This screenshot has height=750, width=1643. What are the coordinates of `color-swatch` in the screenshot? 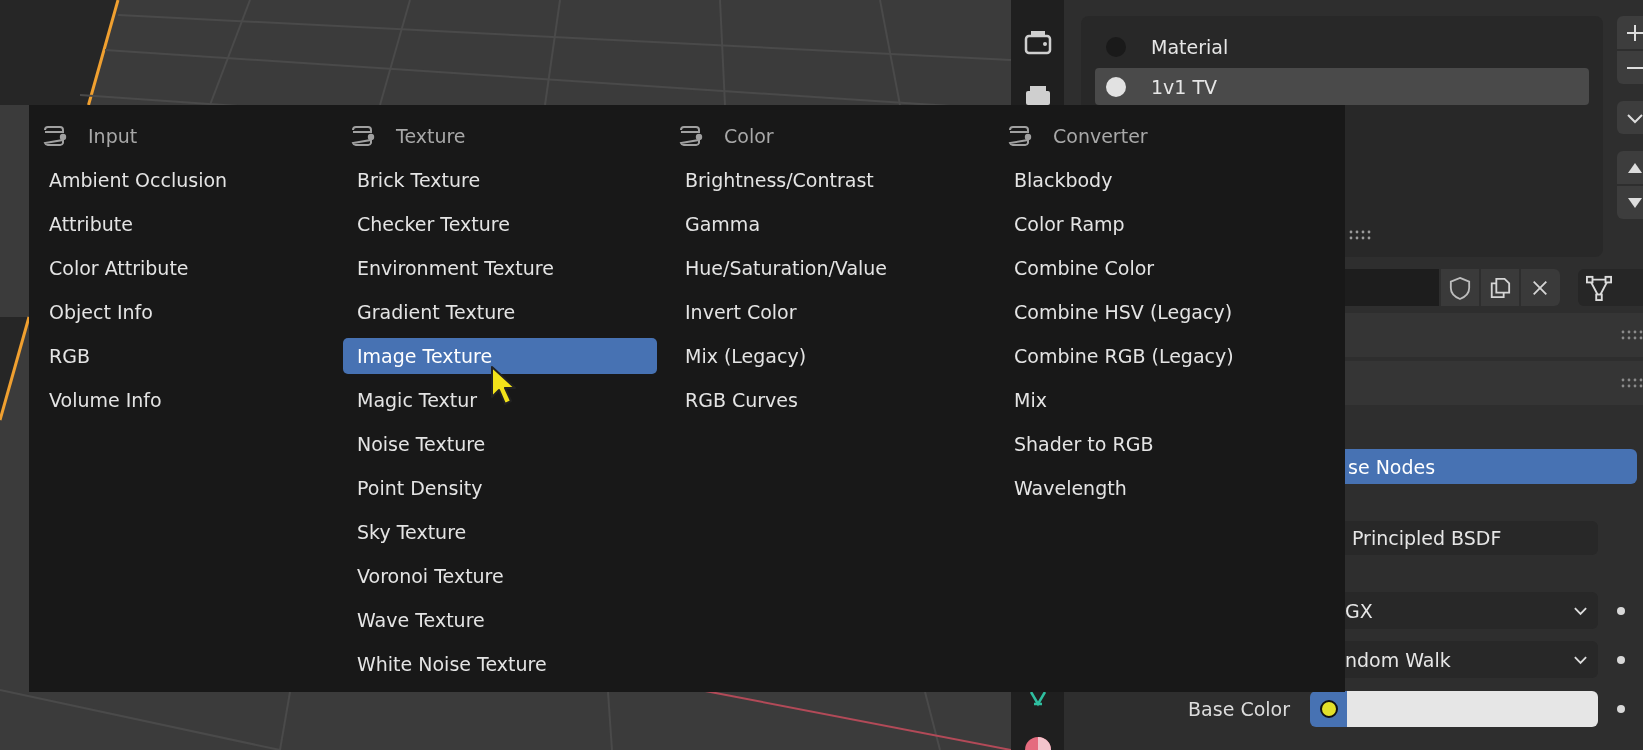 It's located at (1472, 709).